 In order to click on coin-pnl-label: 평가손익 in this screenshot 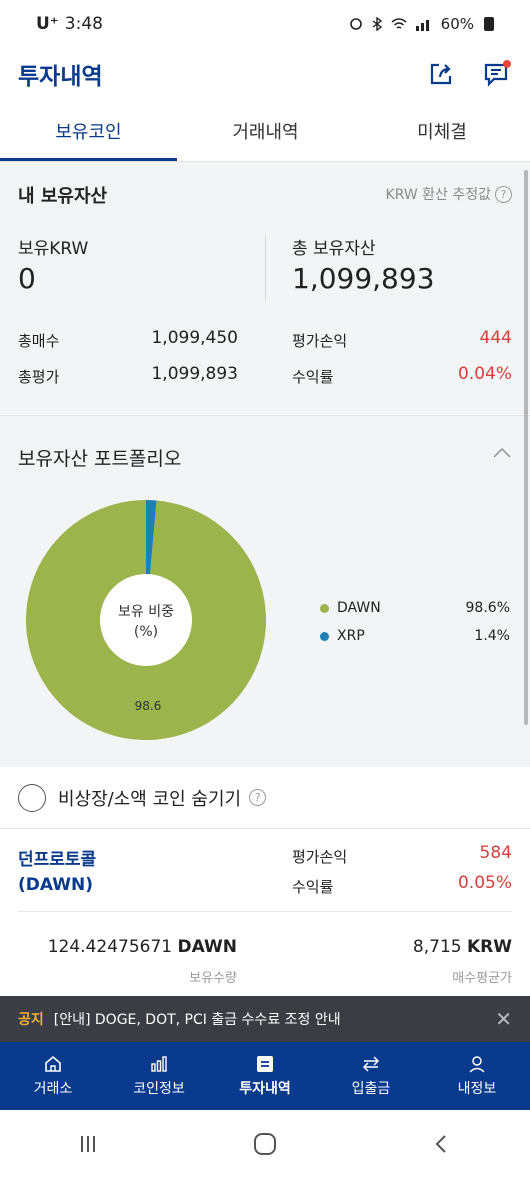, I will do `click(320, 857)`.